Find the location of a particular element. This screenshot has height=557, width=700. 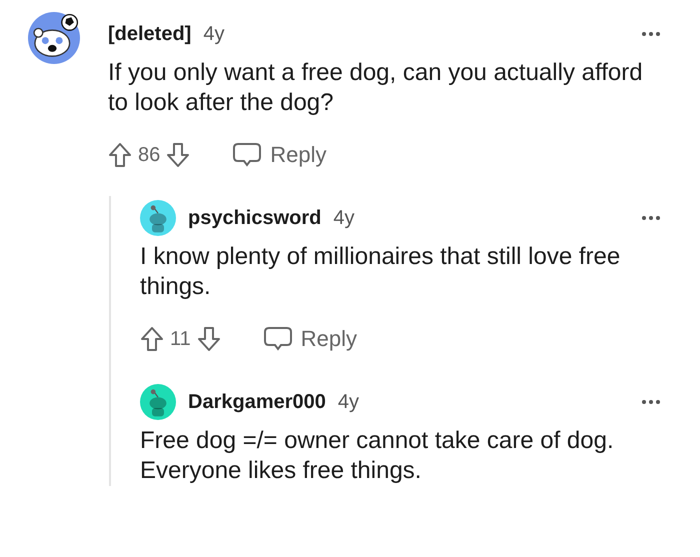

vote-count: 86 is located at coordinates (149, 155).